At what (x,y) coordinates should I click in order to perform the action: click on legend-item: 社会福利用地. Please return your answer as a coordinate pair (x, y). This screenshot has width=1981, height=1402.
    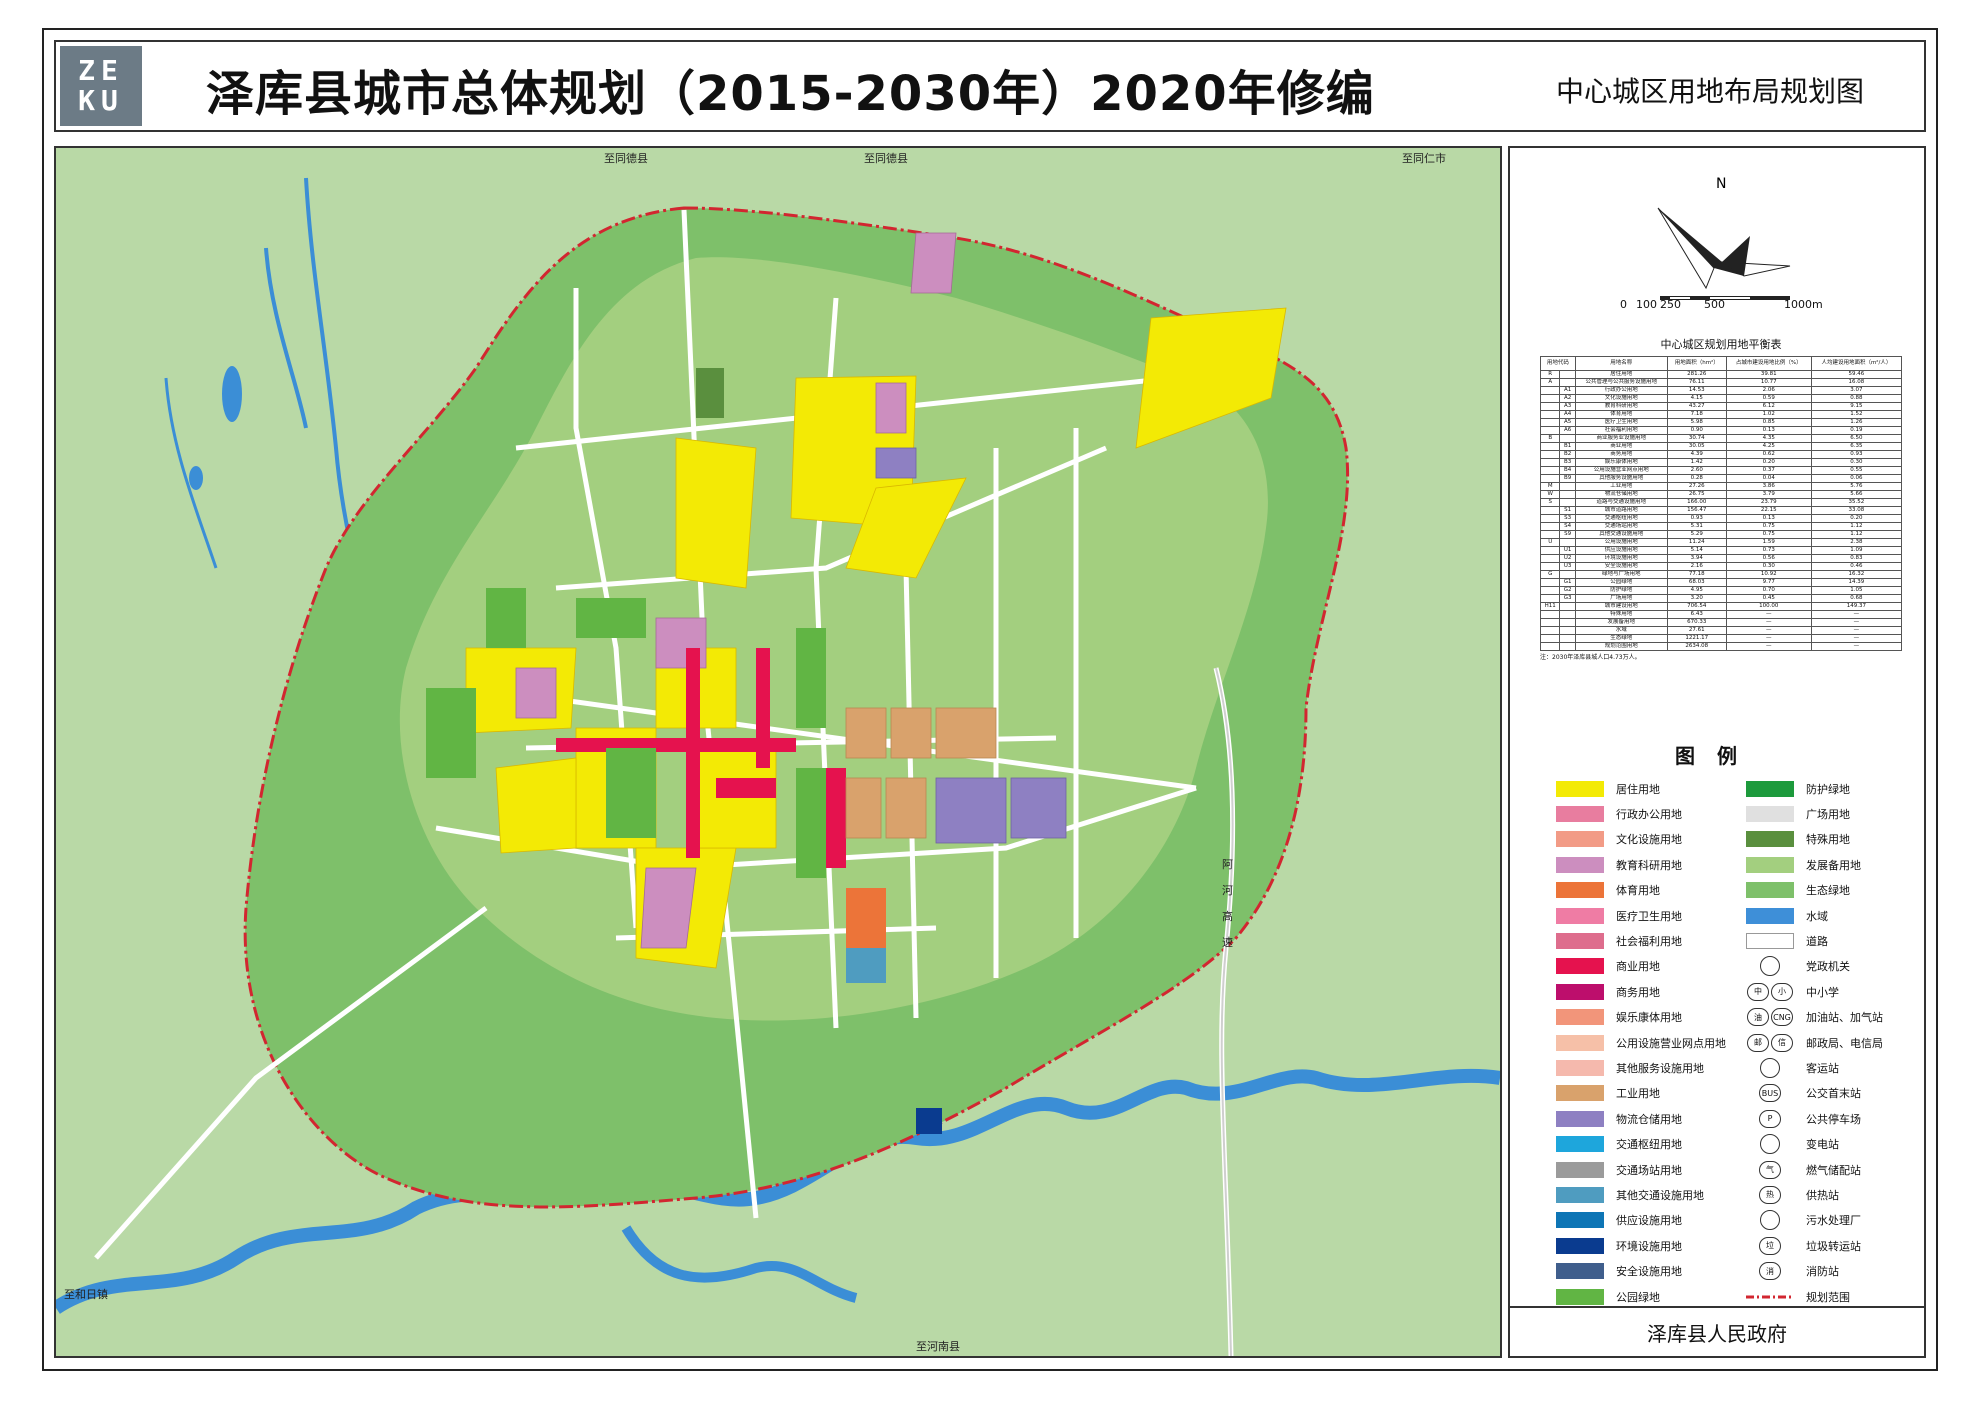
    Looking at the image, I should click on (1651, 940).